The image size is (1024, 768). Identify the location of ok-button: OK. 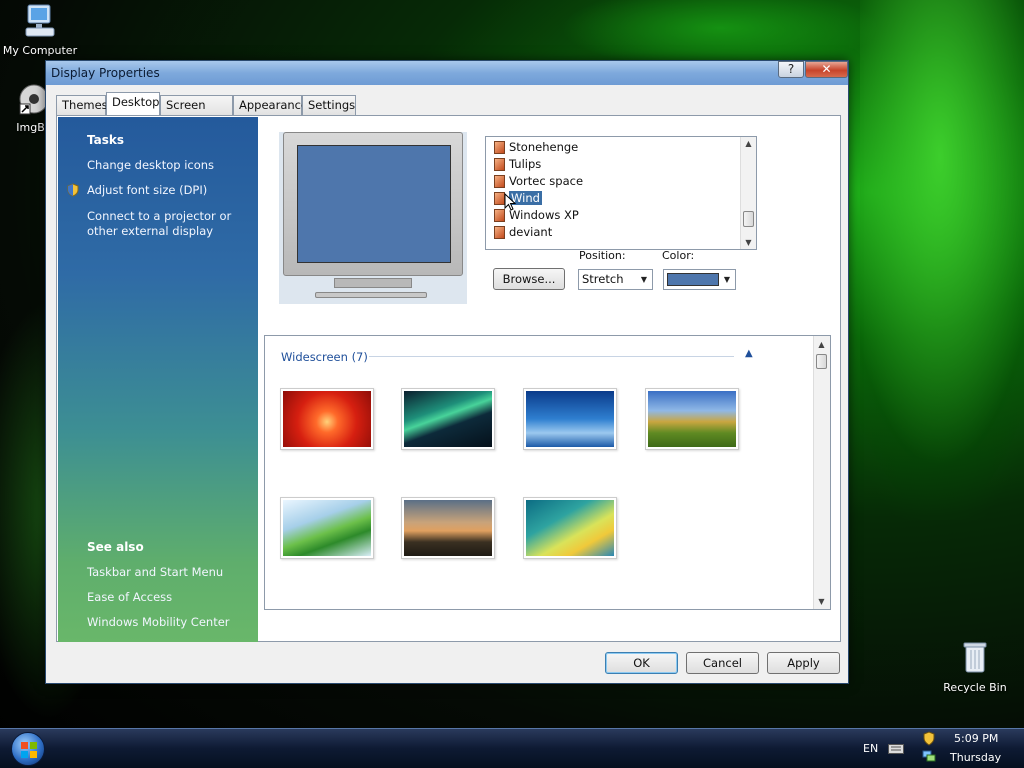
(641, 663).